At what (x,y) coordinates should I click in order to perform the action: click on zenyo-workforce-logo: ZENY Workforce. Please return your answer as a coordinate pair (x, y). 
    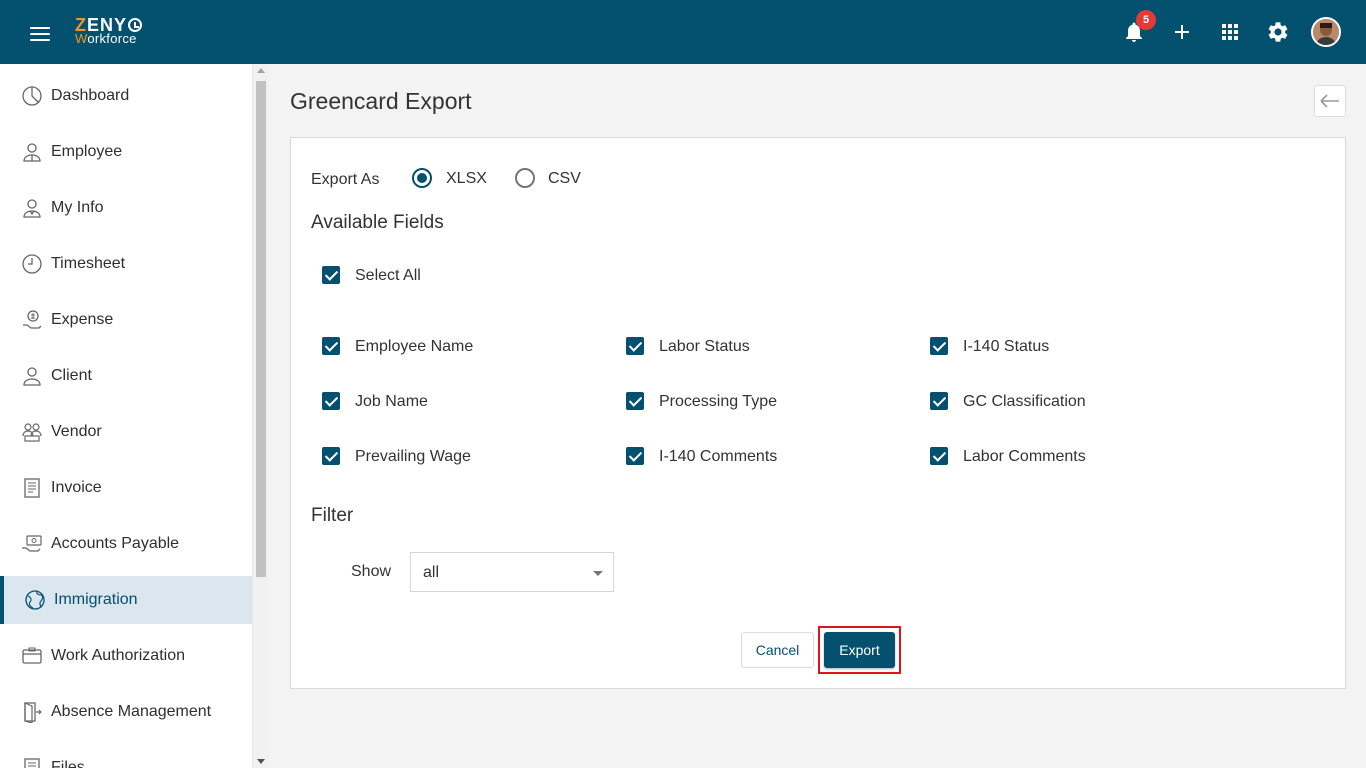
    Looking at the image, I should click on (115, 33).